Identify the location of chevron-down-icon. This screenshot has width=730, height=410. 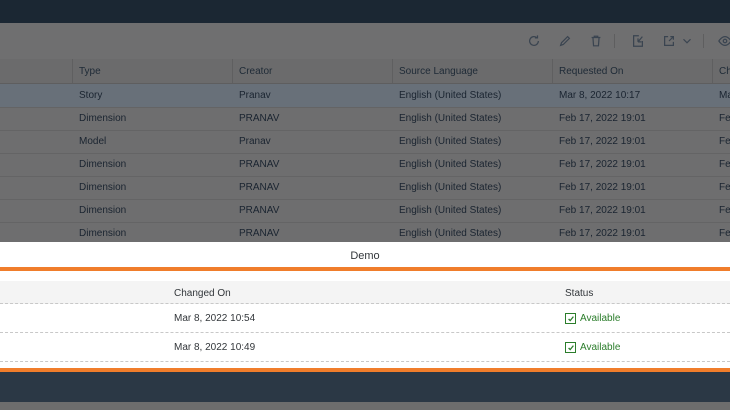
(687, 41).